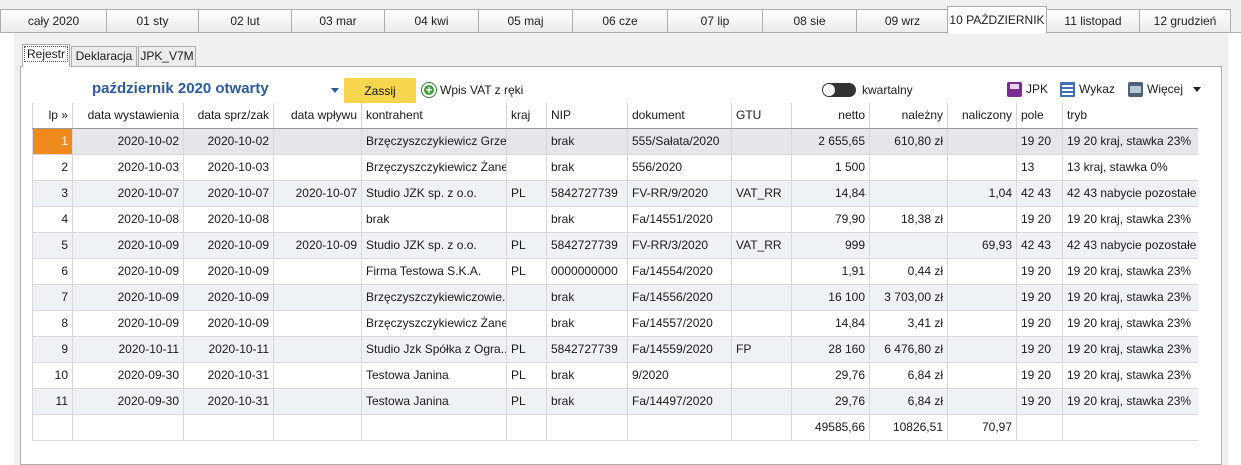 This screenshot has width=1241, height=465. I want to click on cell-lp: 7, so click(52, 297).